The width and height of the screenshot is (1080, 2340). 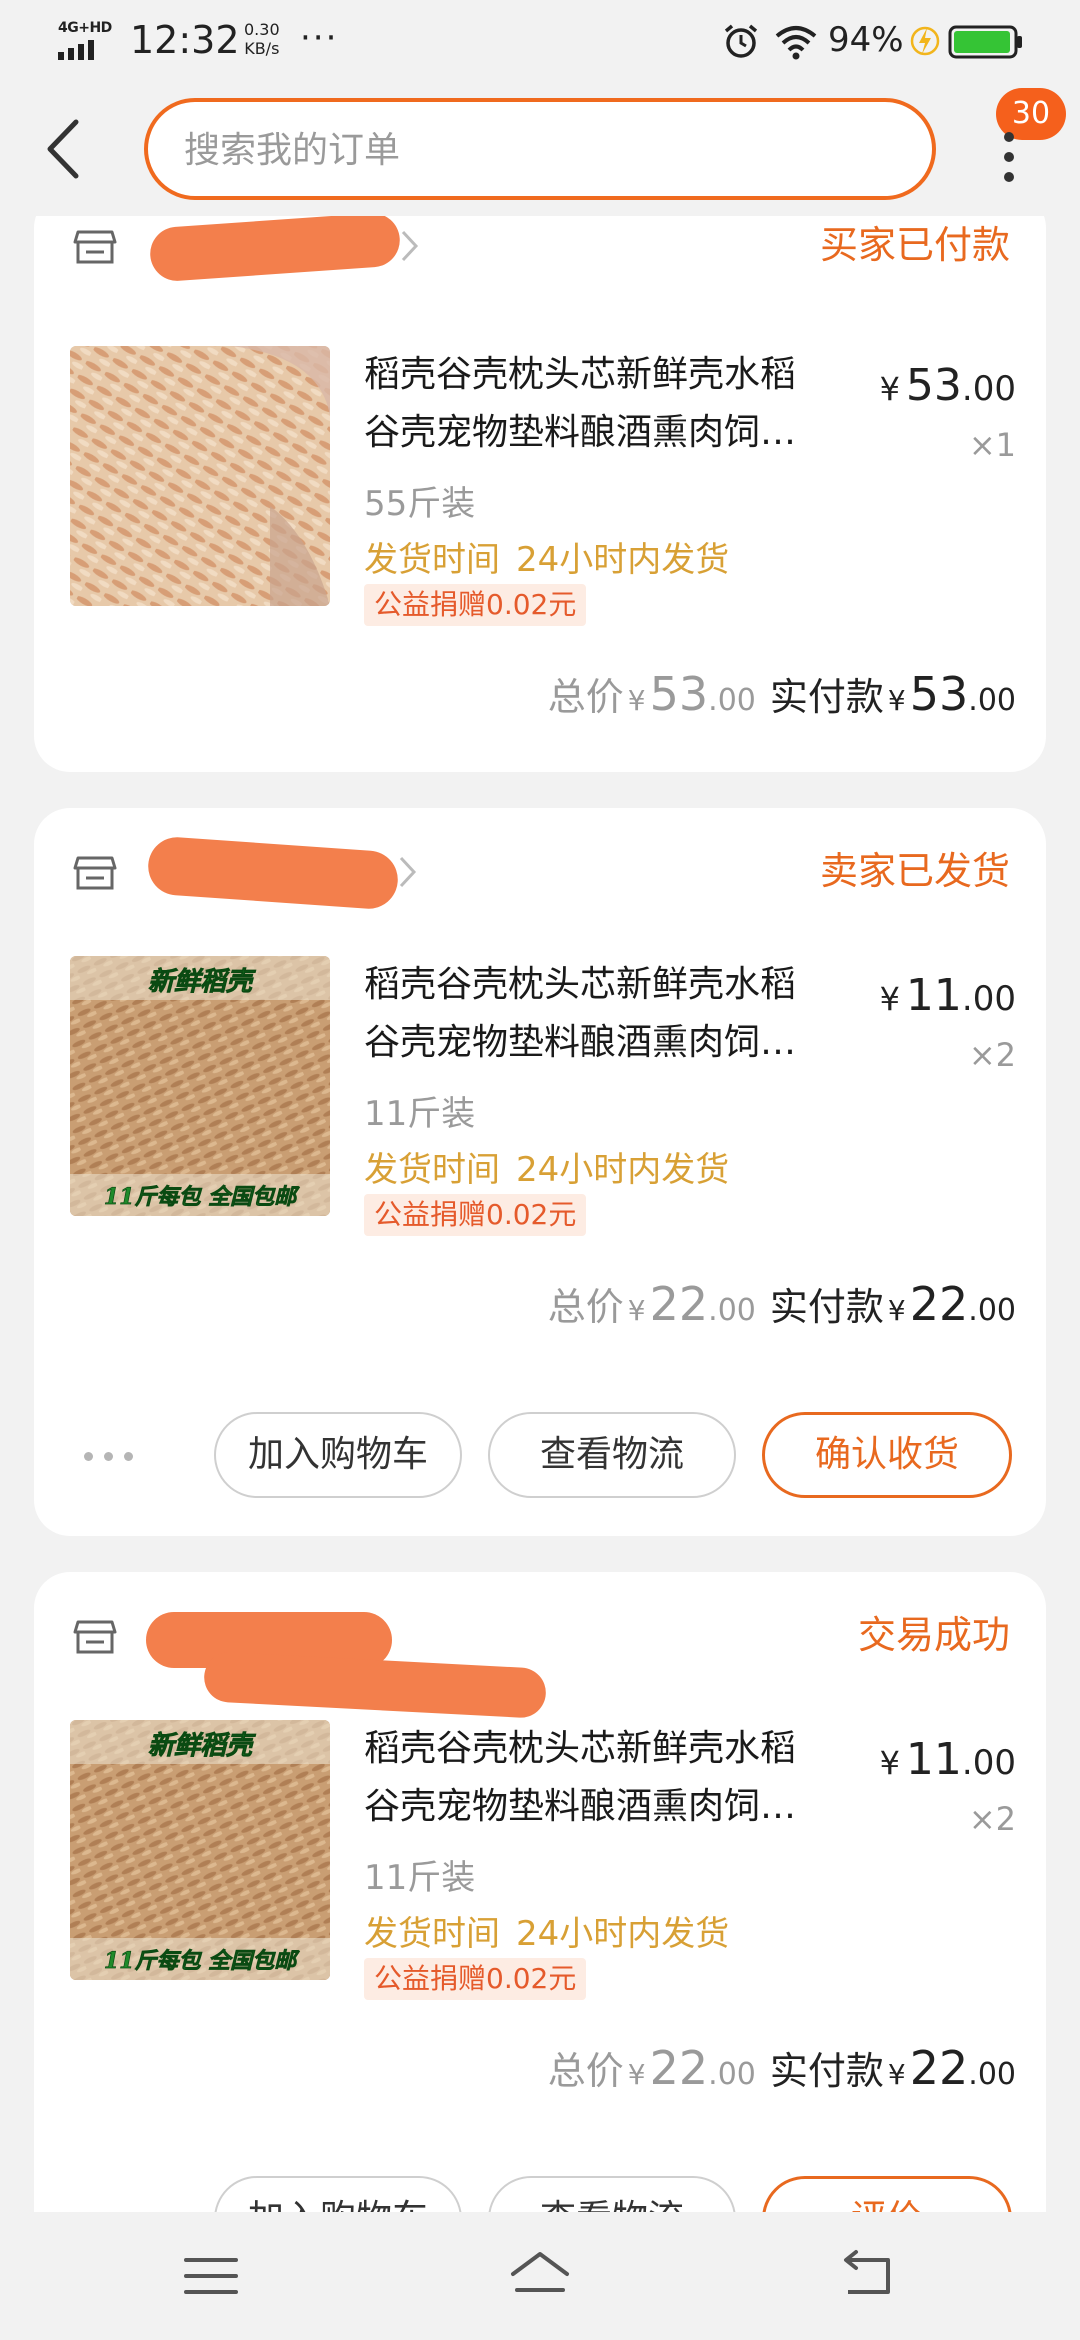 What do you see at coordinates (1010, 177) in the screenshot?
I see `more-vertical-icon` at bounding box center [1010, 177].